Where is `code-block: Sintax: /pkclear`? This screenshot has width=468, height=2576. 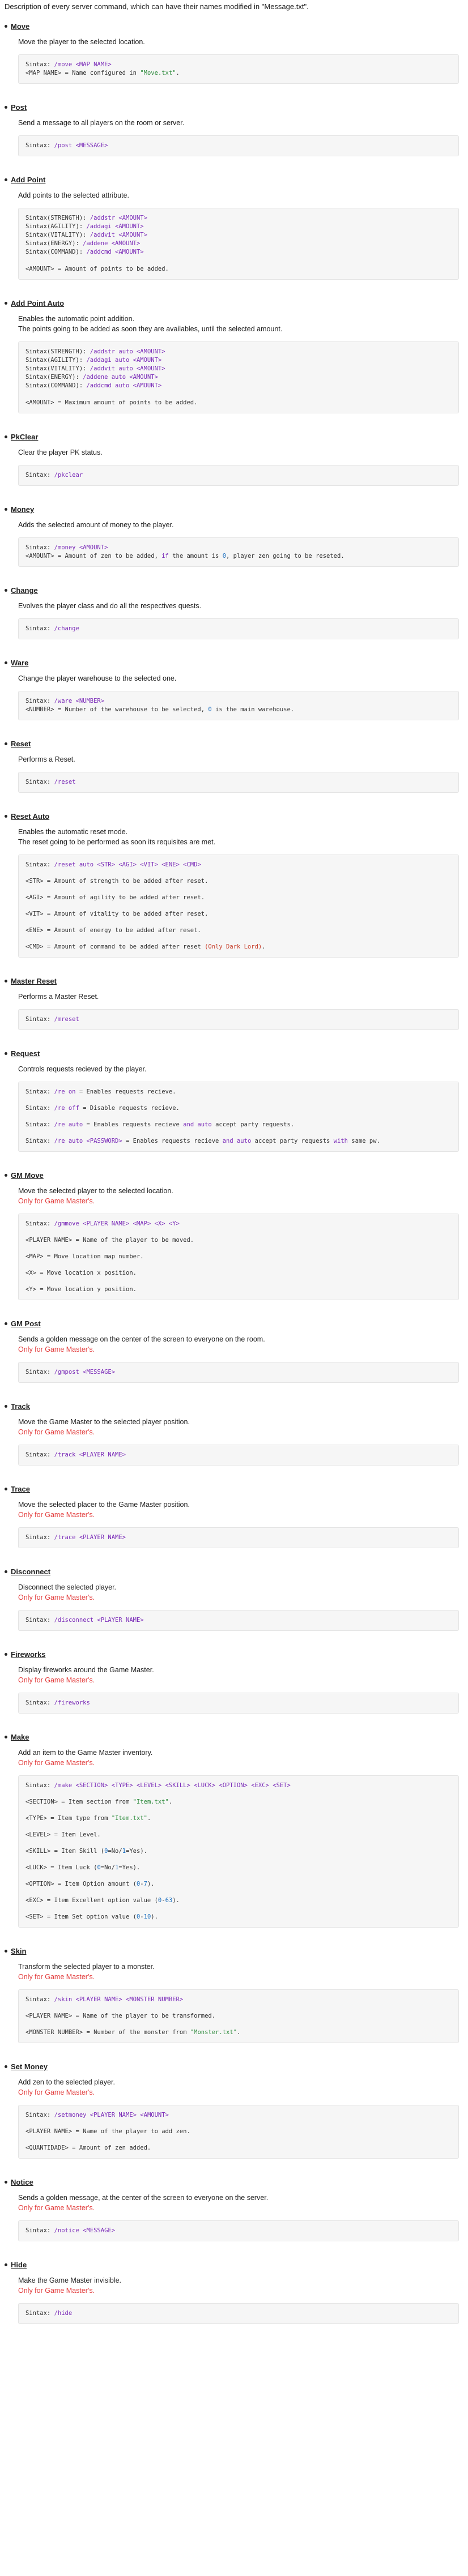
code-block: Sintax: /pkclear is located at coordinates (238, 475).